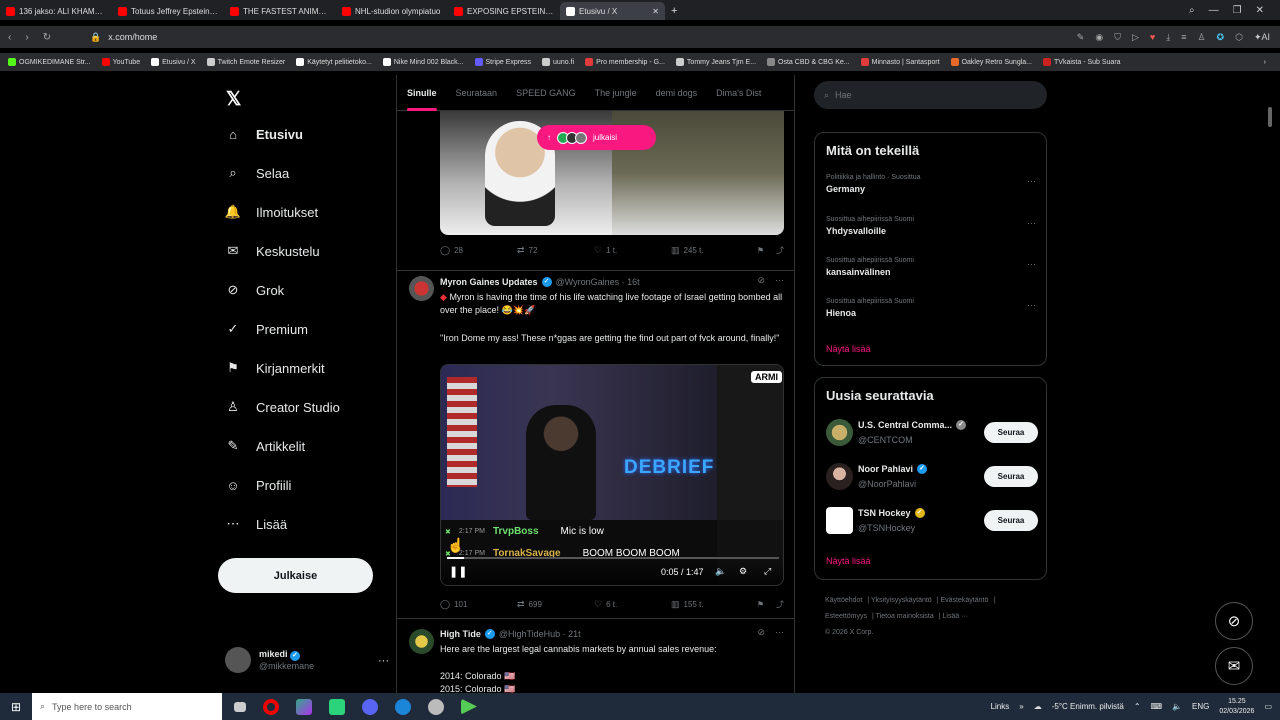 The height and width of the screenshot is (720, 1280). What do you see at coordinates (1272, 62) in the screenshot?
I see `bookmarks-overflow: ›` at bounding box center [1272, 62].